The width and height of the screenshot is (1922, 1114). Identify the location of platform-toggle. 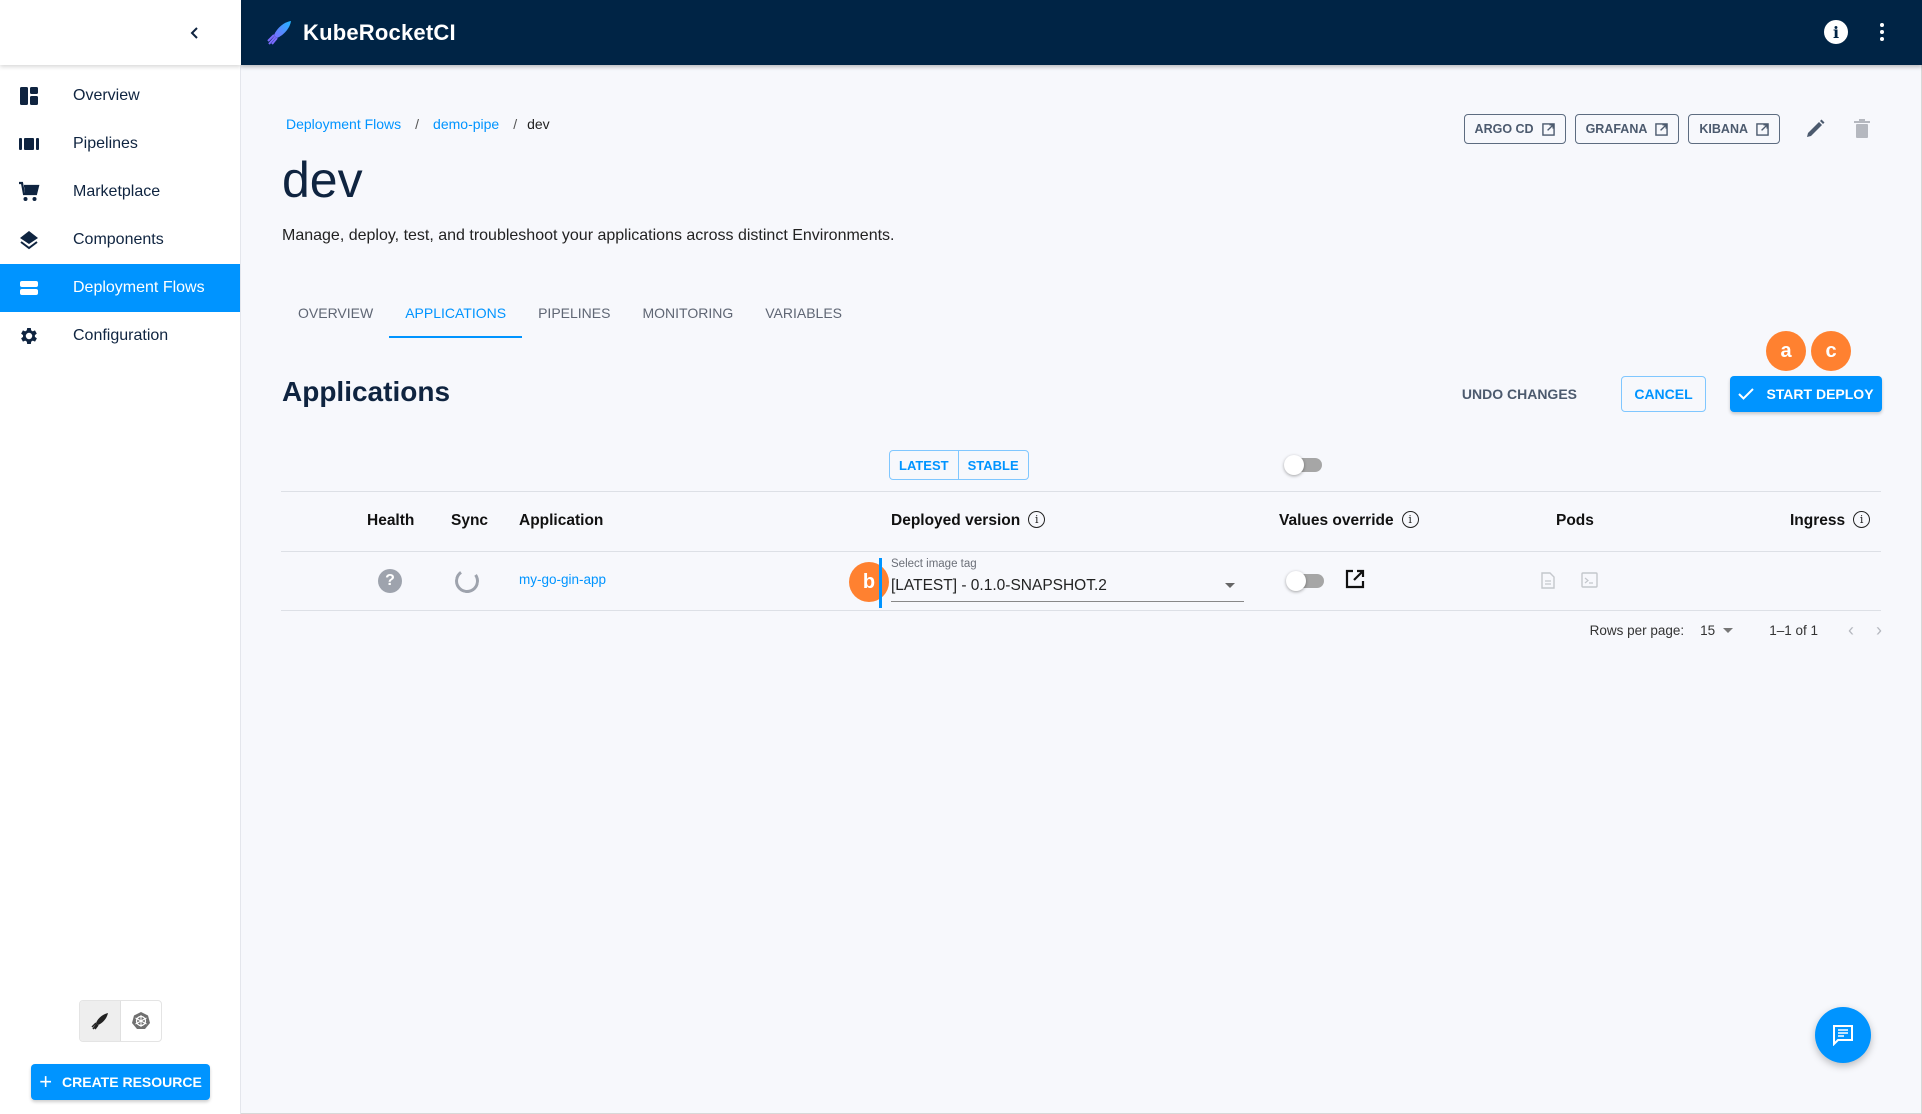
(120, 1021).